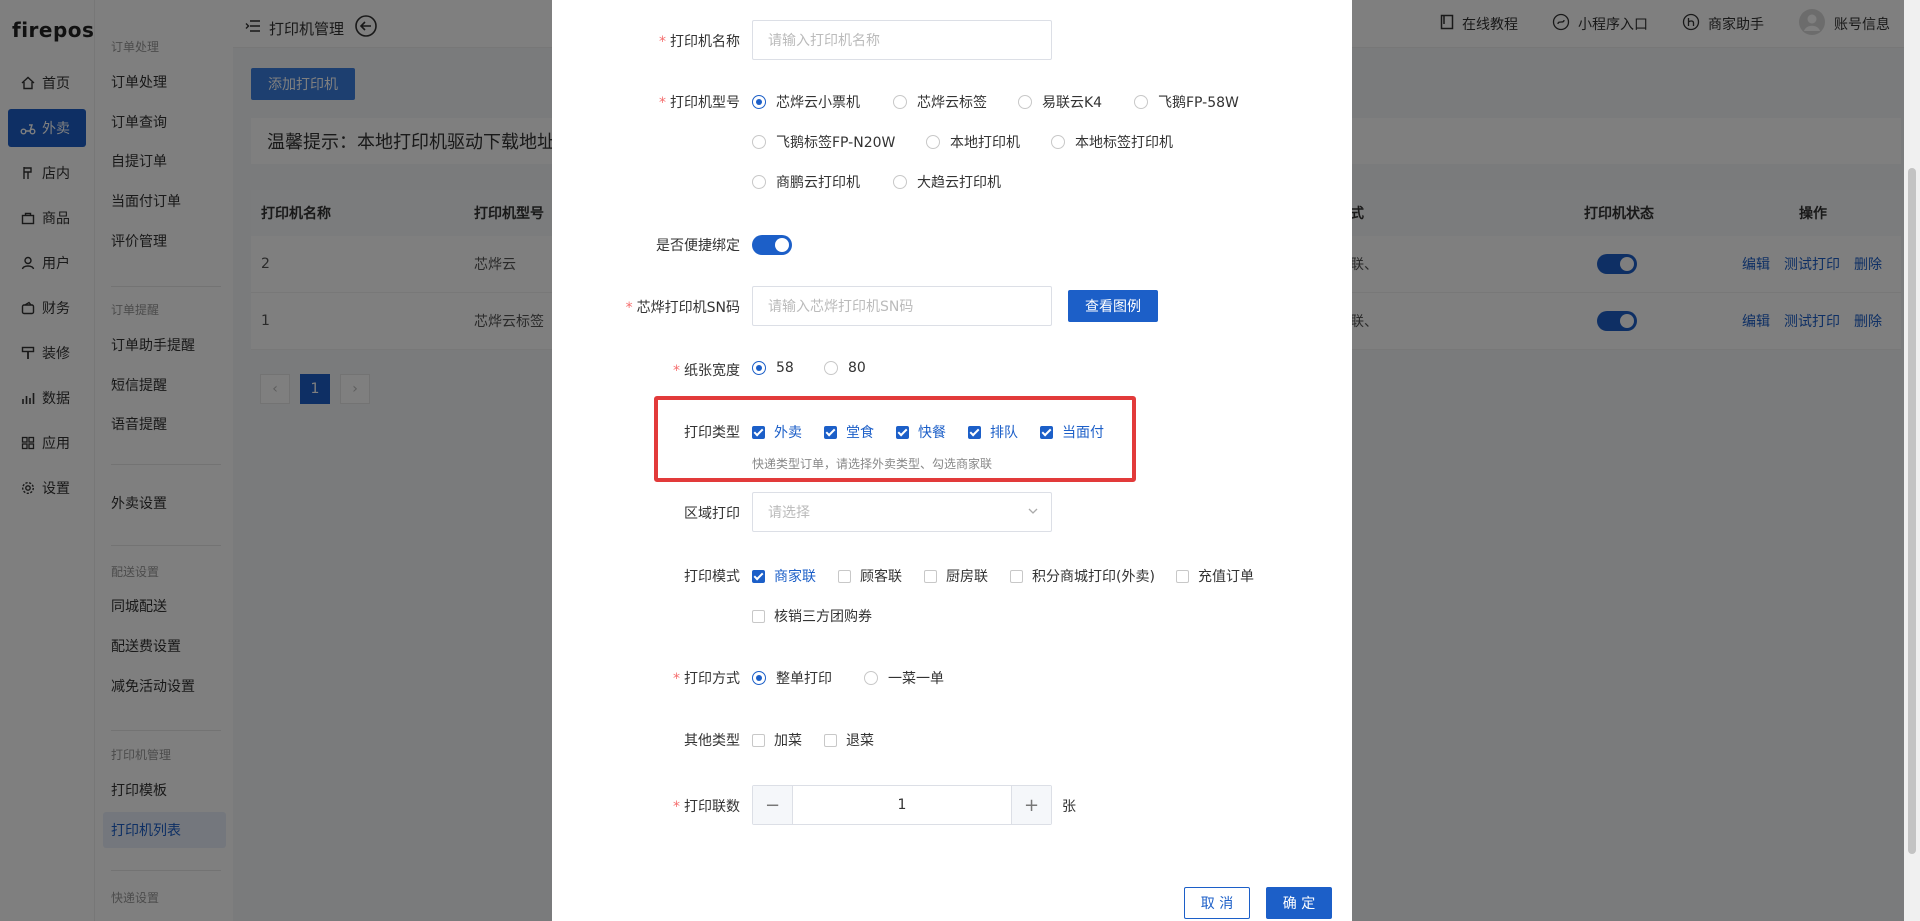  What do you see at coordinates (772, 245) in the screenshot?
I see `quick-bind-toggle` at bounding box center [772, 245].